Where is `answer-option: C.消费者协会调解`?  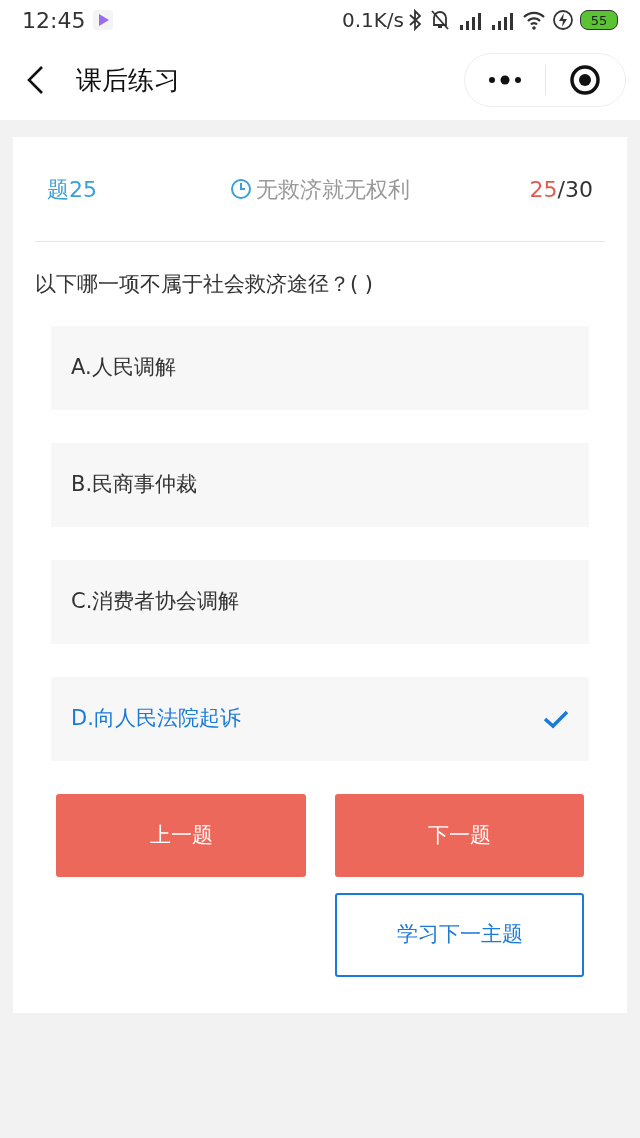
answer-option: C.消费者协会调解 is located at coordinates (320, 602).